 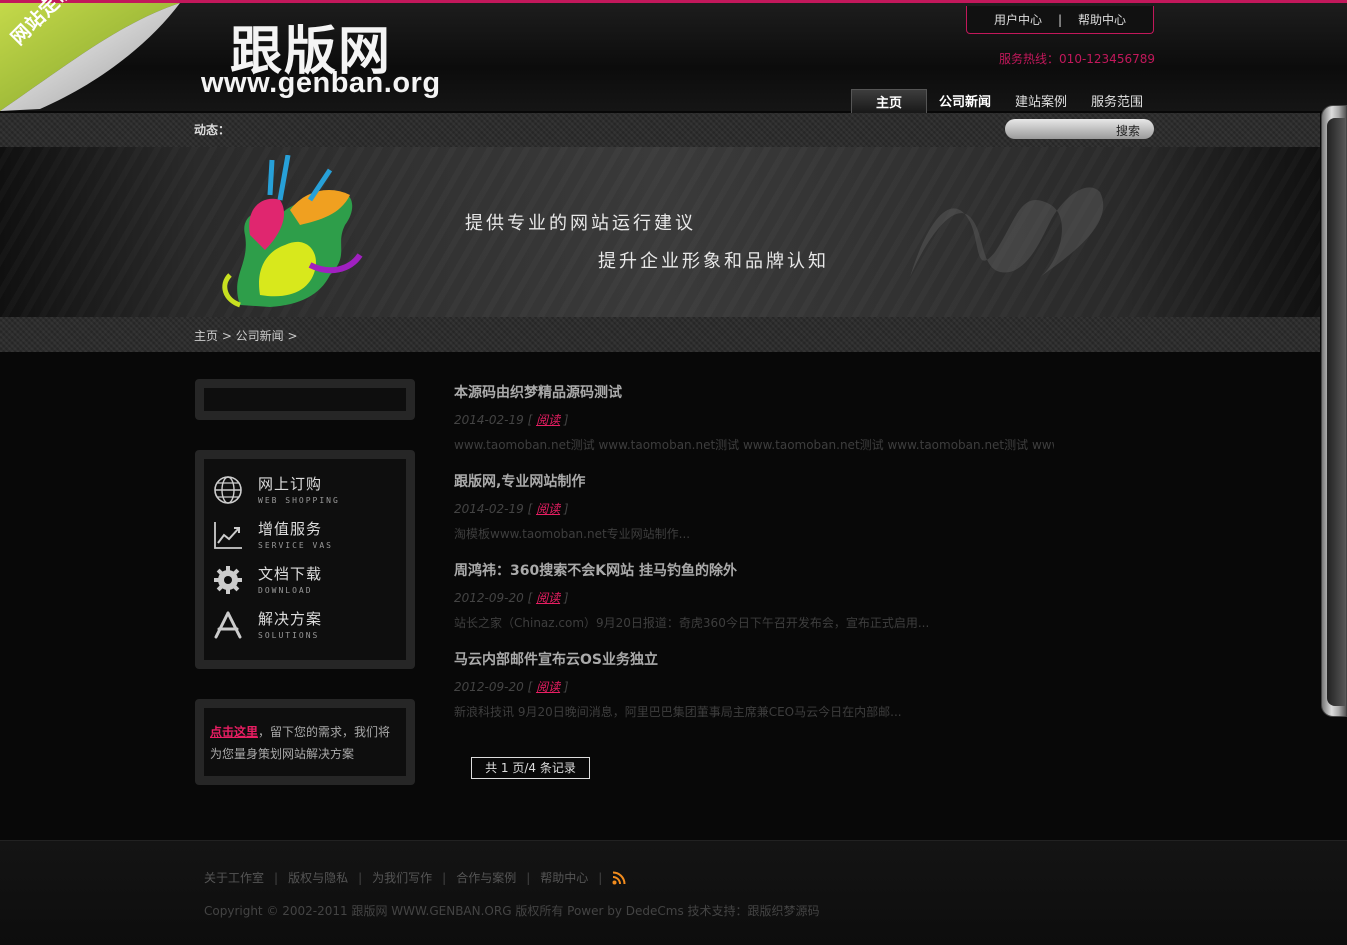 What do you see at coordinates (530, 768) in the screenshot?
I see `pagination-info: 共 1 页/4 条记录` at bounding box center [530, 768].